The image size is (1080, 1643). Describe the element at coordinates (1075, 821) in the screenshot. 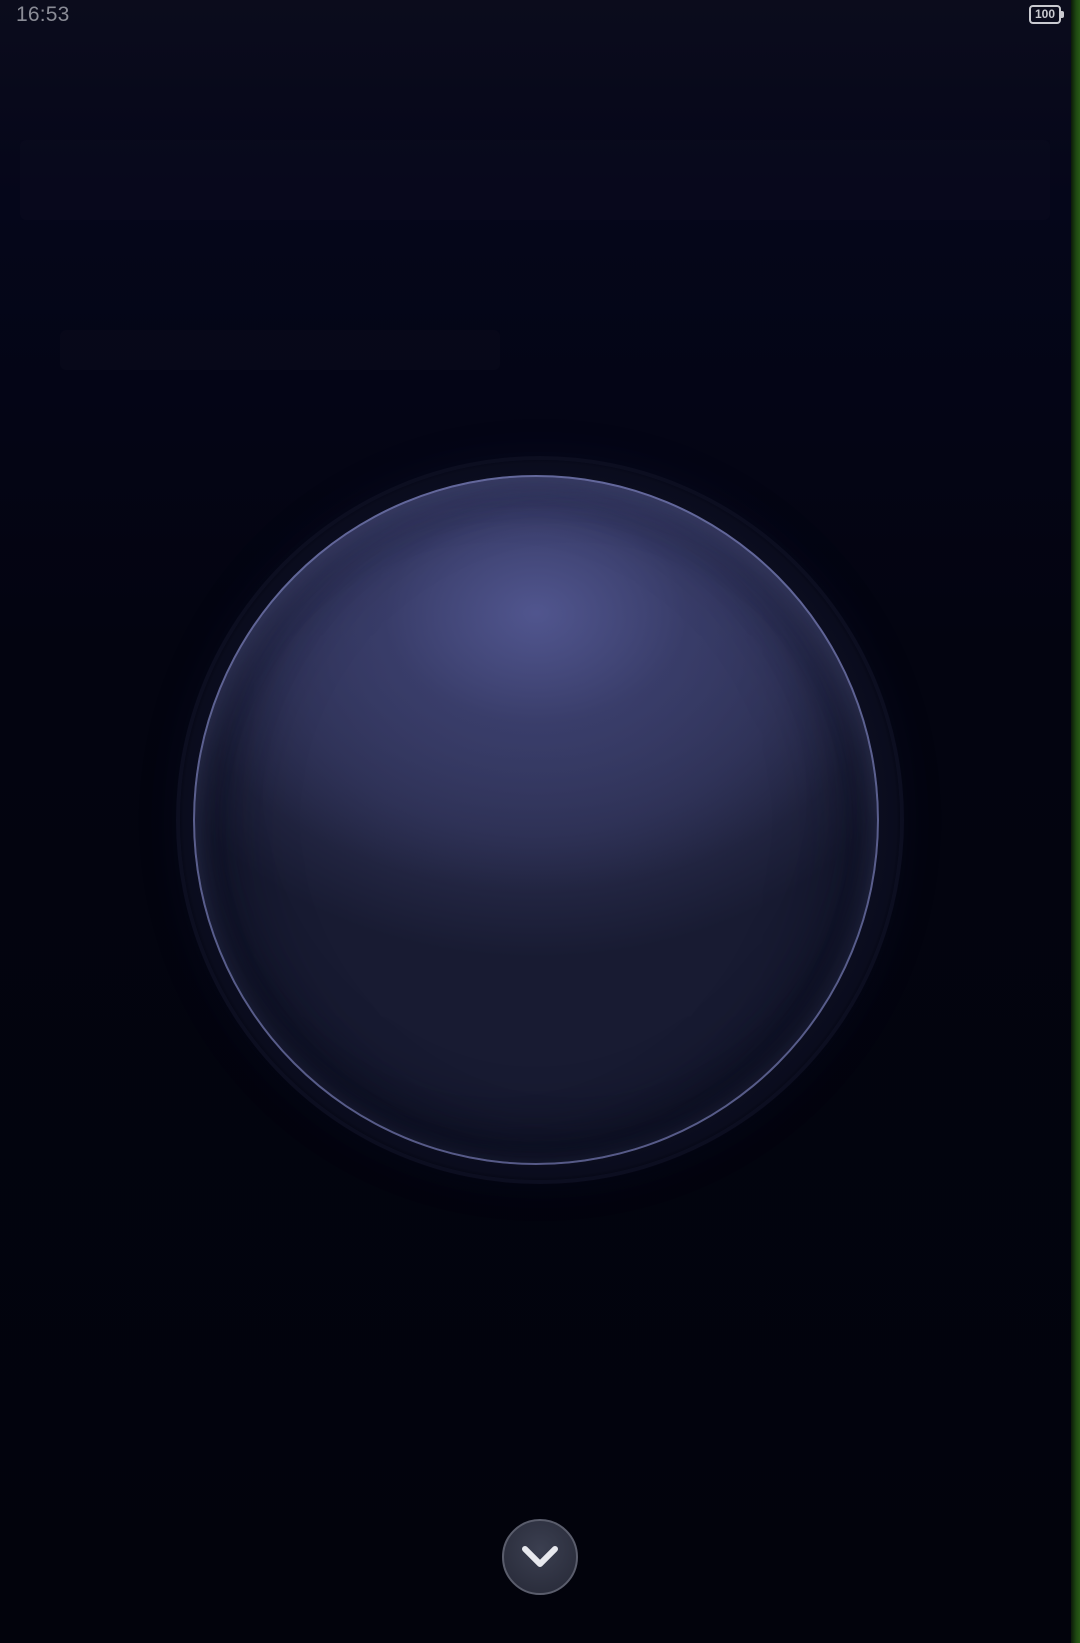

I see `edge-strip` at that location.